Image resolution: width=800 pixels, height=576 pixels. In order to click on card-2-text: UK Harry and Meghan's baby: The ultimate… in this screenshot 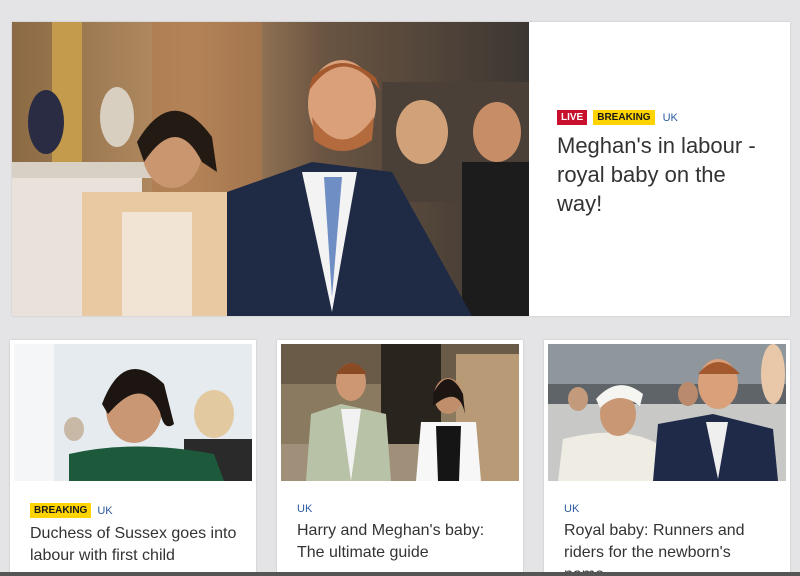, I will do `click(400, 522)`.